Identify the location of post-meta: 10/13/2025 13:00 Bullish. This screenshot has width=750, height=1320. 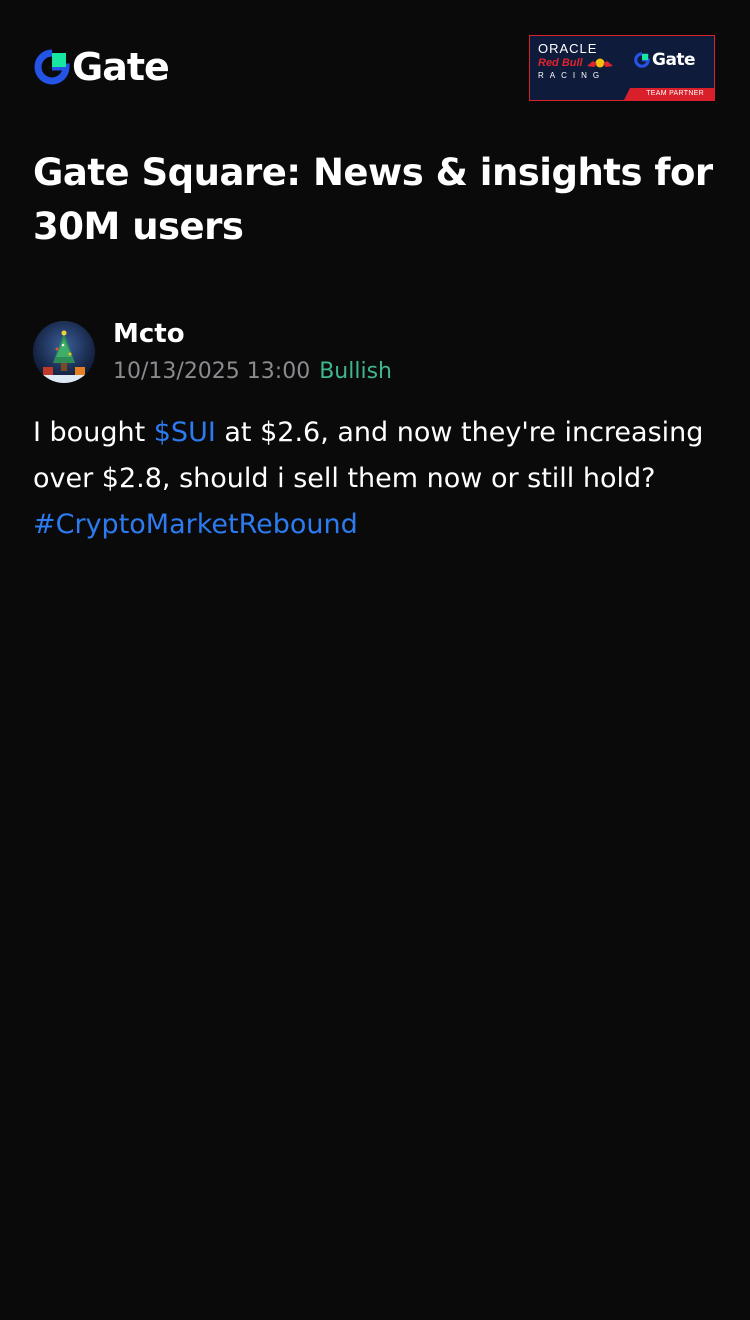
(252, 372).